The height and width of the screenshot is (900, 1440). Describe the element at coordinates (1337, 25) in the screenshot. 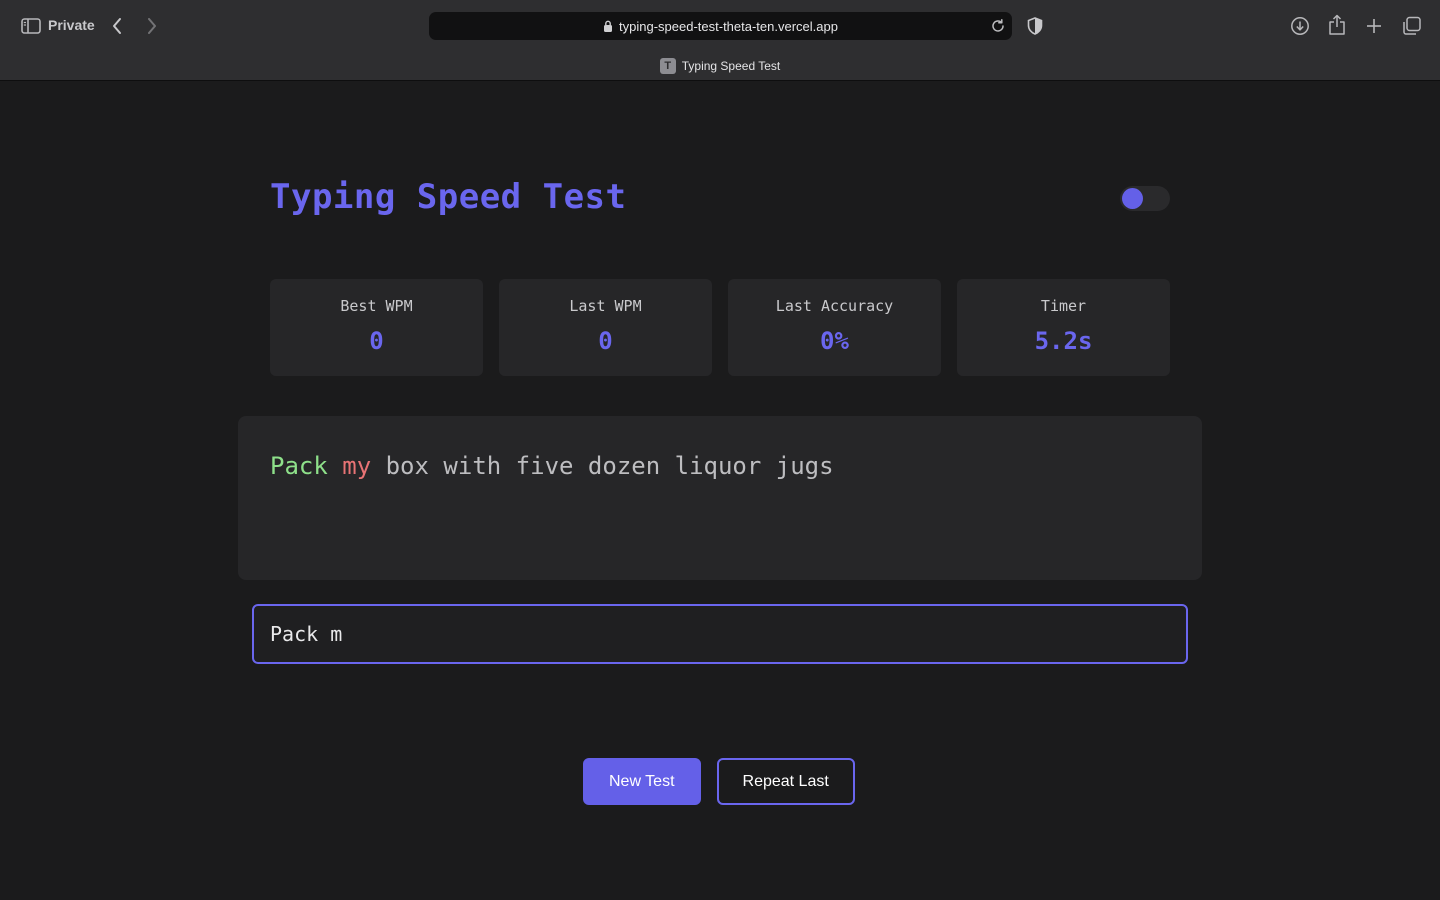

I see `share-icon` at that location.